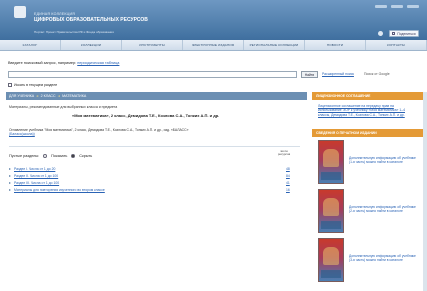  I want to click on empty-sections-toggle: Пустые разделы: Показать Скрыть, so click(50, 156).